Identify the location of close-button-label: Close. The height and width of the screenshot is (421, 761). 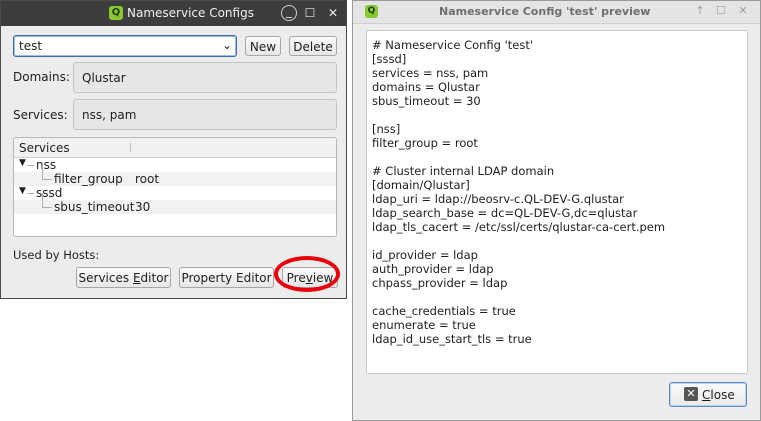
(718, 395).